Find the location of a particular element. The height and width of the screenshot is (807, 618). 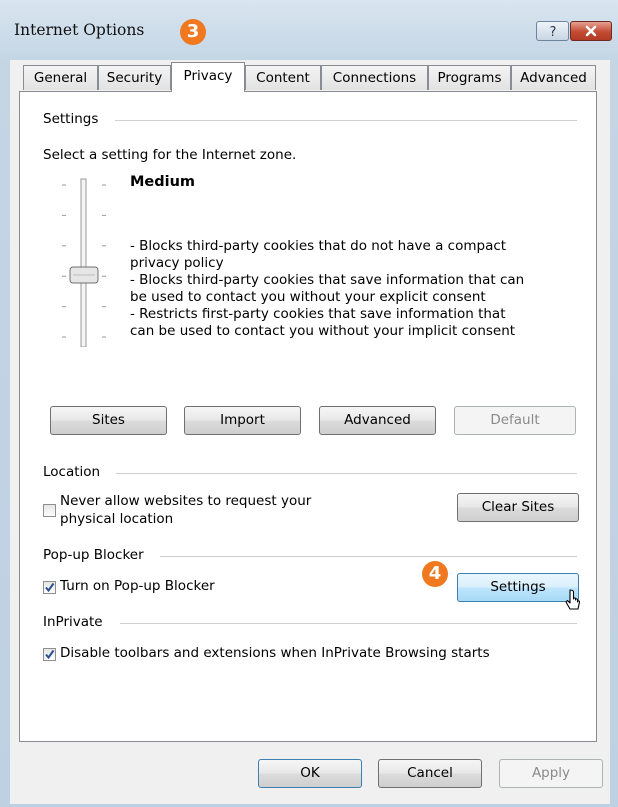

close-icon is located at coordinates (591, 31).